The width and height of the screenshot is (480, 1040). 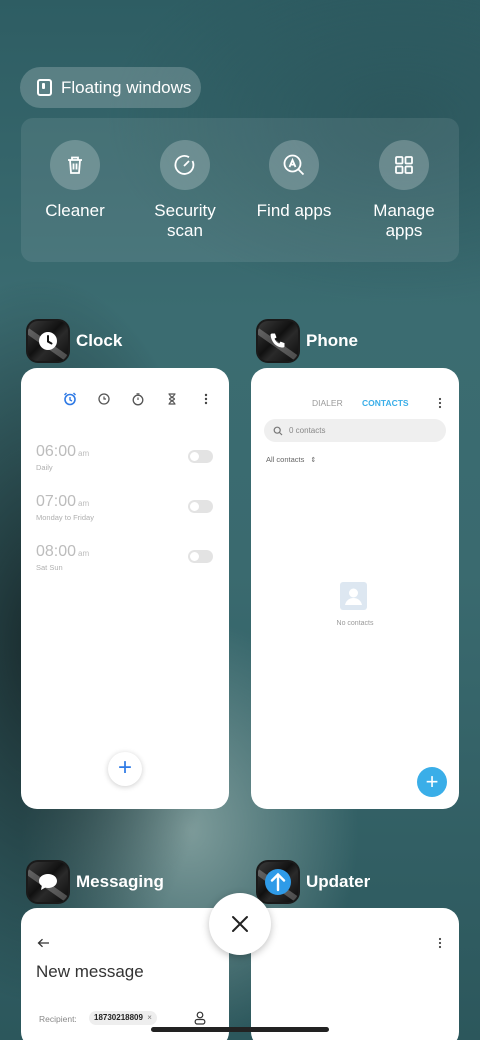 I want to click on clock-tab-bar, so click(x=138, y=399).